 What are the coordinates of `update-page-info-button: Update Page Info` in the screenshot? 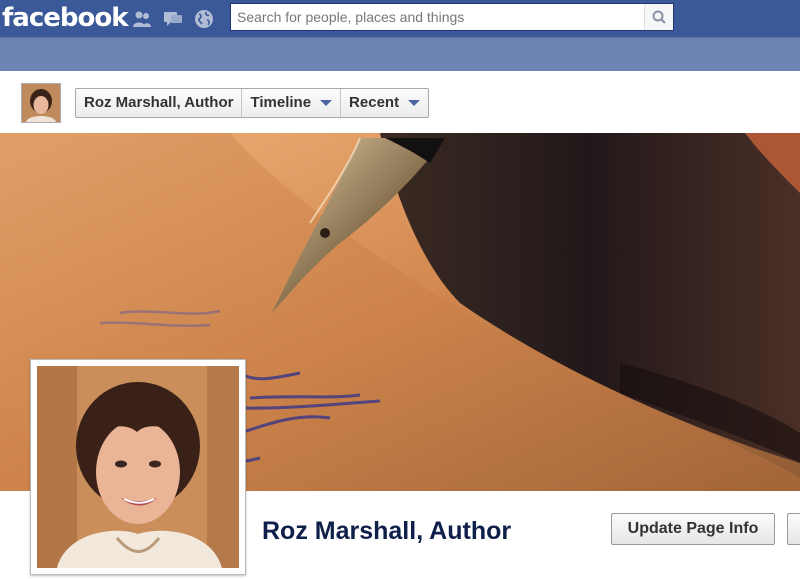 It's located at (693, 529).